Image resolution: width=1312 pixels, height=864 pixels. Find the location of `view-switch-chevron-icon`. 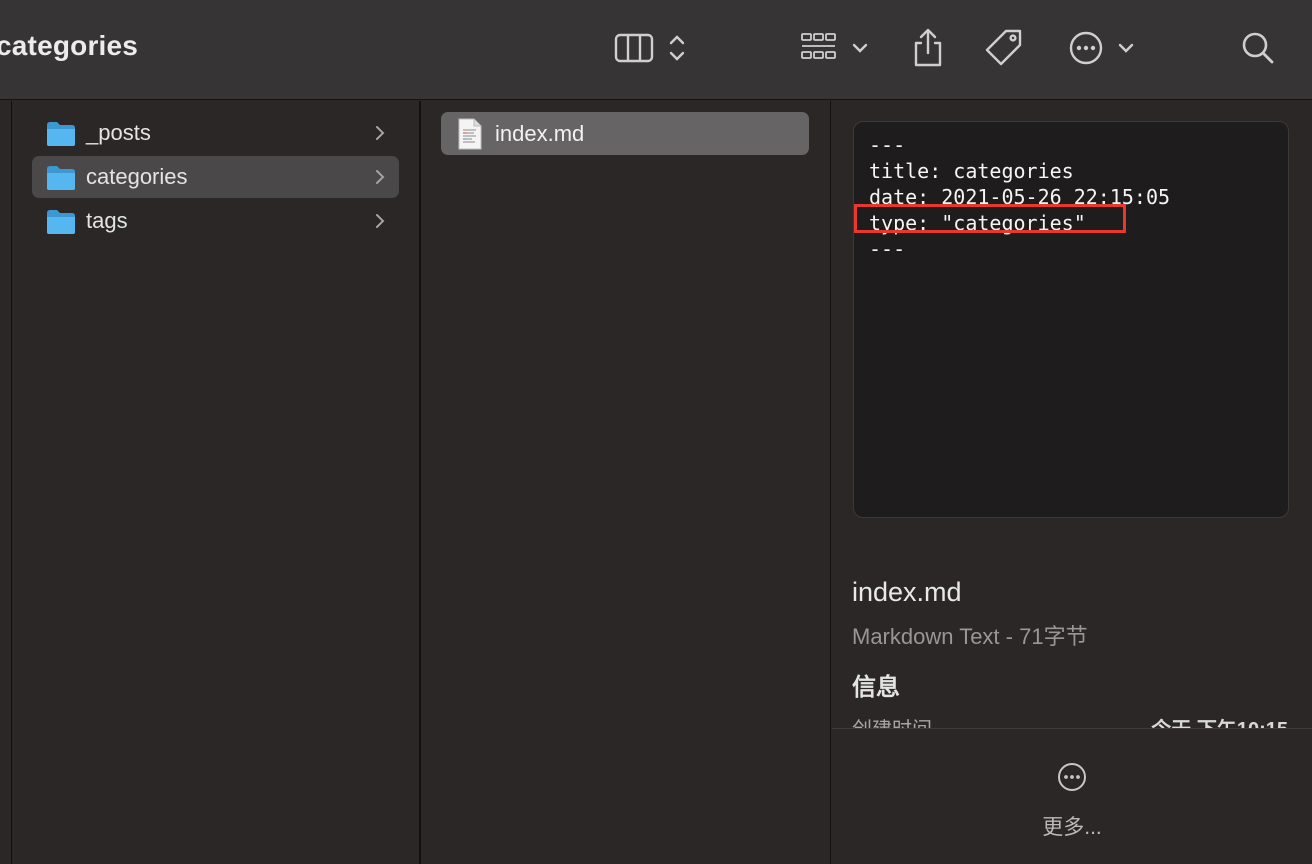

view-switch-chevron-icon is located at coordinates (677, 48).